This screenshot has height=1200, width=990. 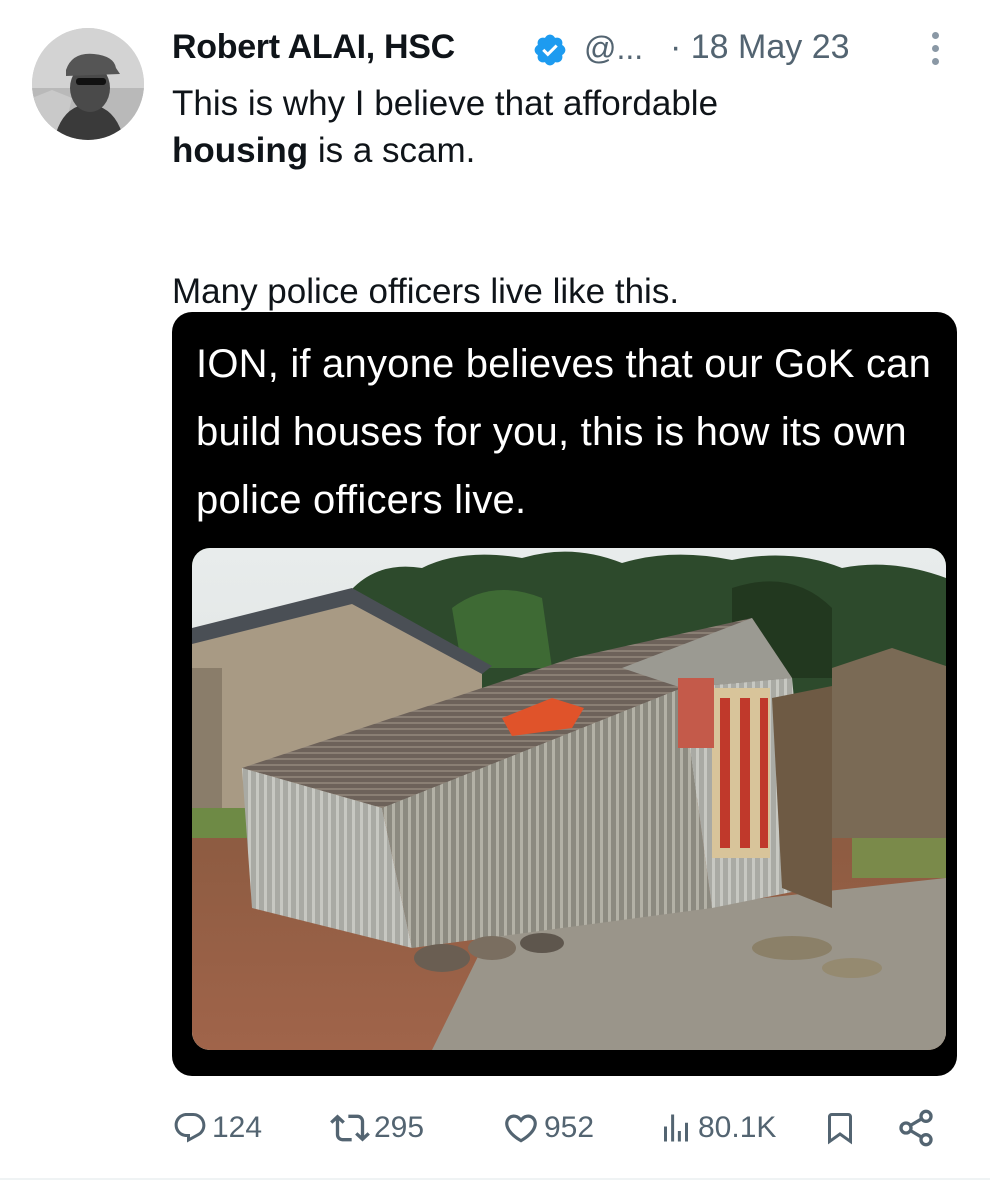 I want to click on tweet-text-line: This is why I believe that affordable, so click(x=445, y=103).